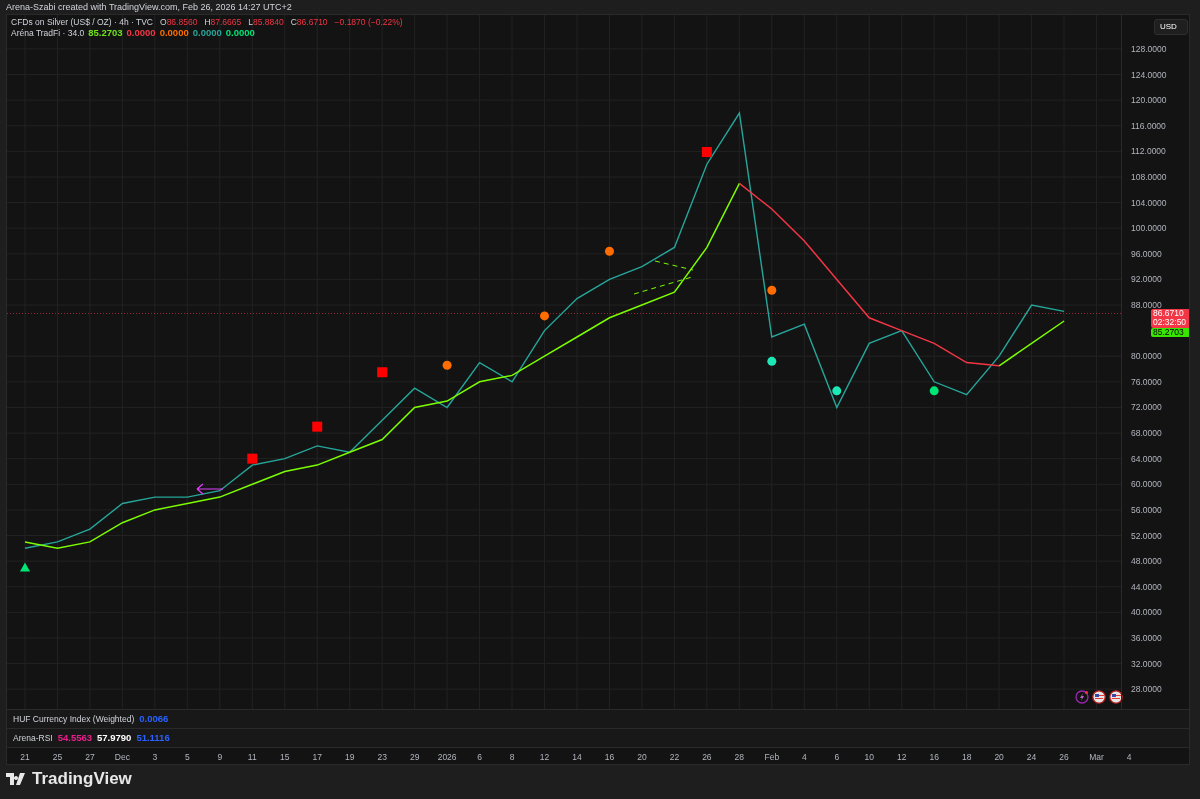 The width and height of the screenshot is (1200, 799). Describe the element at coordinates (1170, 332) in the screenshot. I see `price-tag: 85.2703` at that location.